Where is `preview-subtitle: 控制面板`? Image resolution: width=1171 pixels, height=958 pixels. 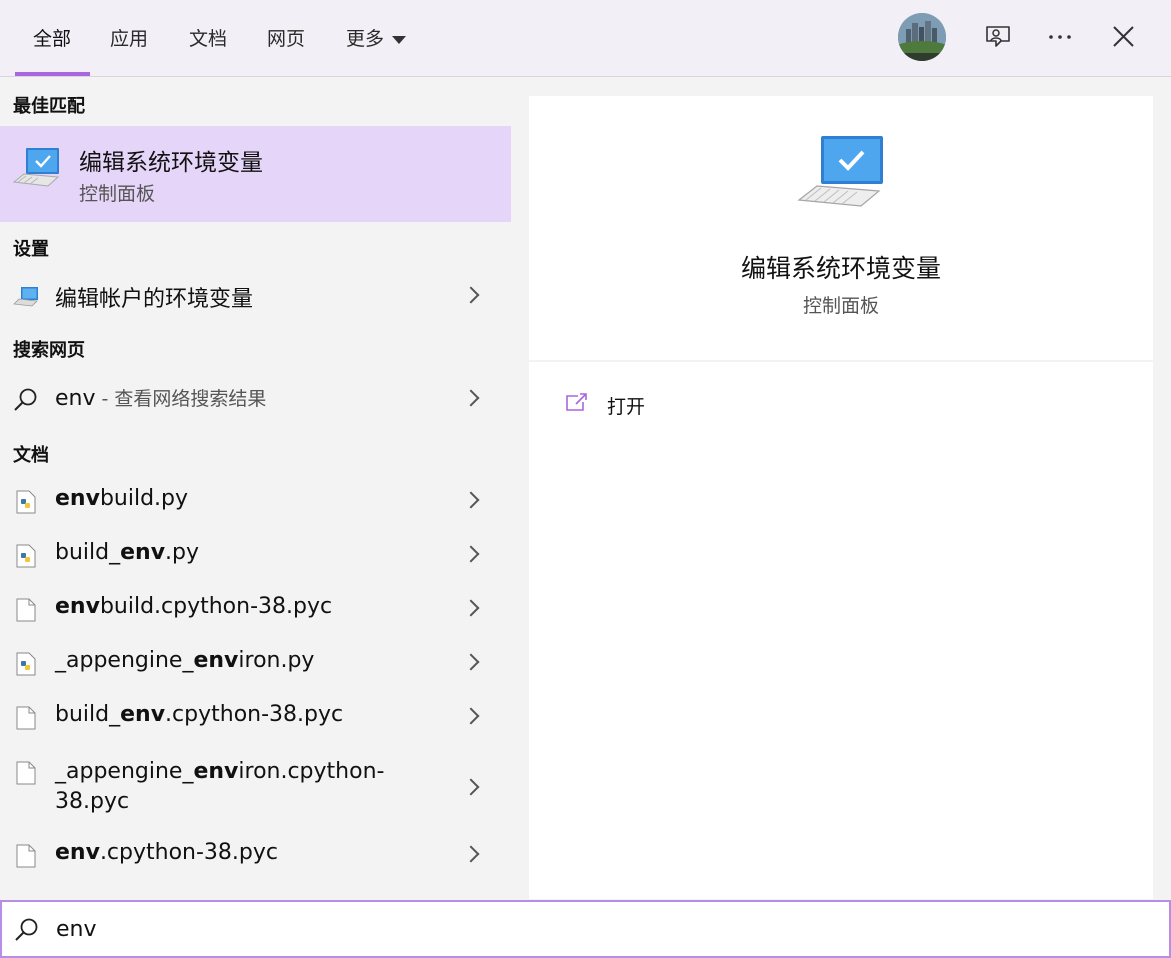 preview-subtitle: 控制面板 is located at coordinates (840, 306).